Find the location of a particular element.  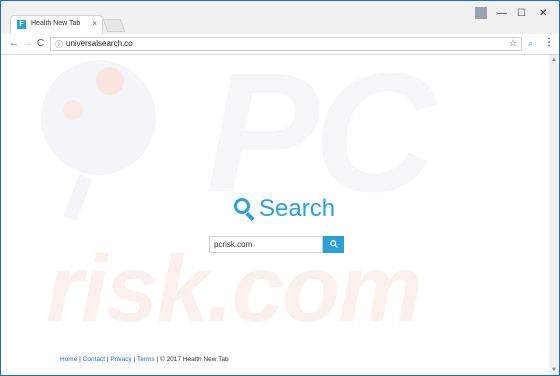

footer-link-home: Home is located at coordinates (68, 359).